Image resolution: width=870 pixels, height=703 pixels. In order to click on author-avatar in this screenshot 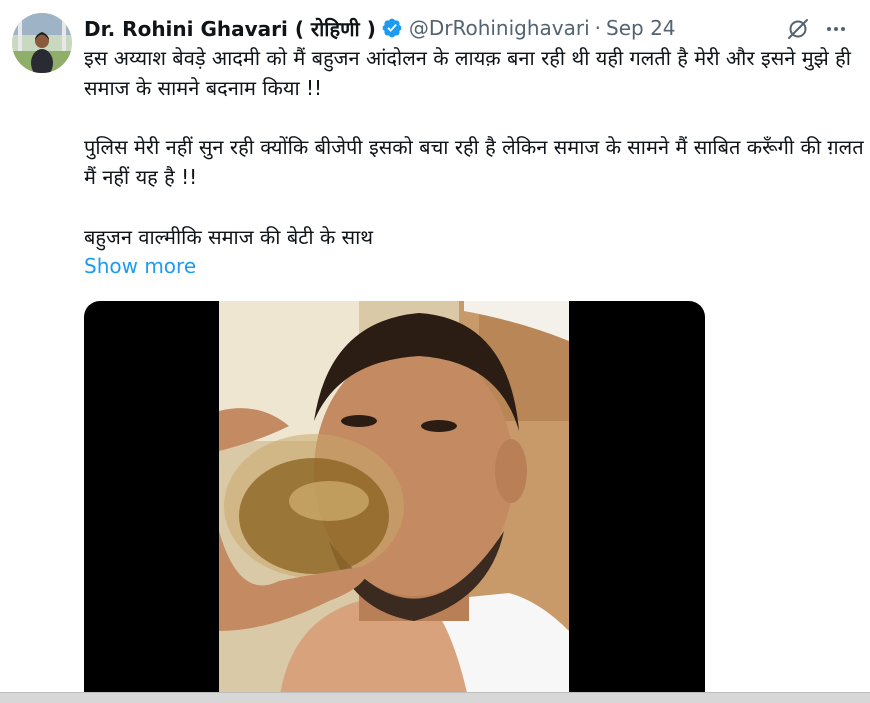, I will do `click(42, 43)`.